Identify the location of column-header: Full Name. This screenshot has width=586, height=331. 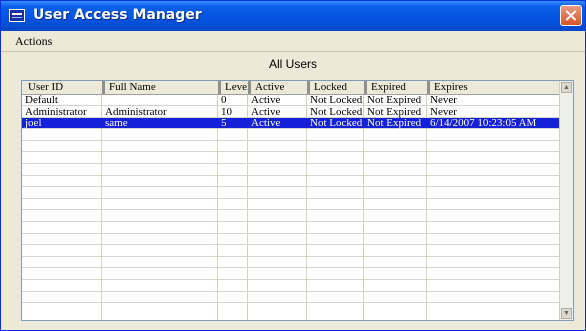
(160, 87).